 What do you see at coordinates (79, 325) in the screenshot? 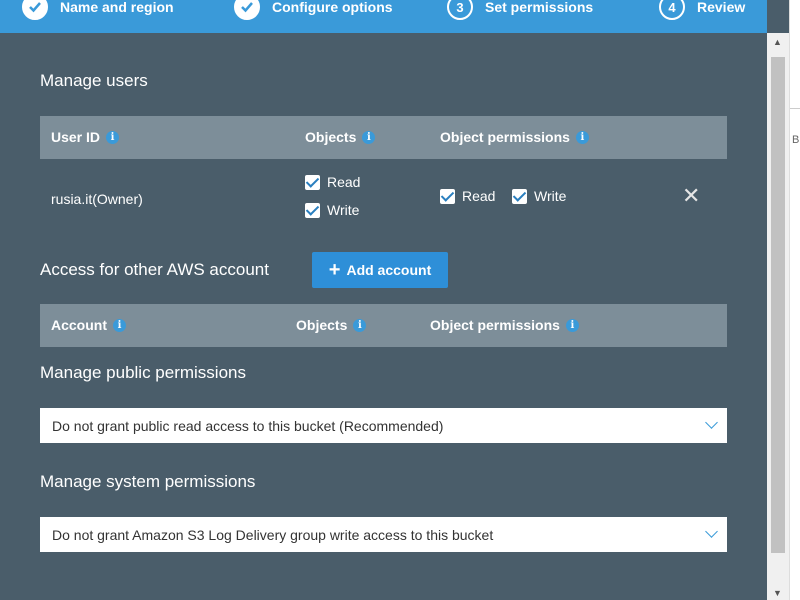
I see `column-account: Account` at bounding box center [79, 325].